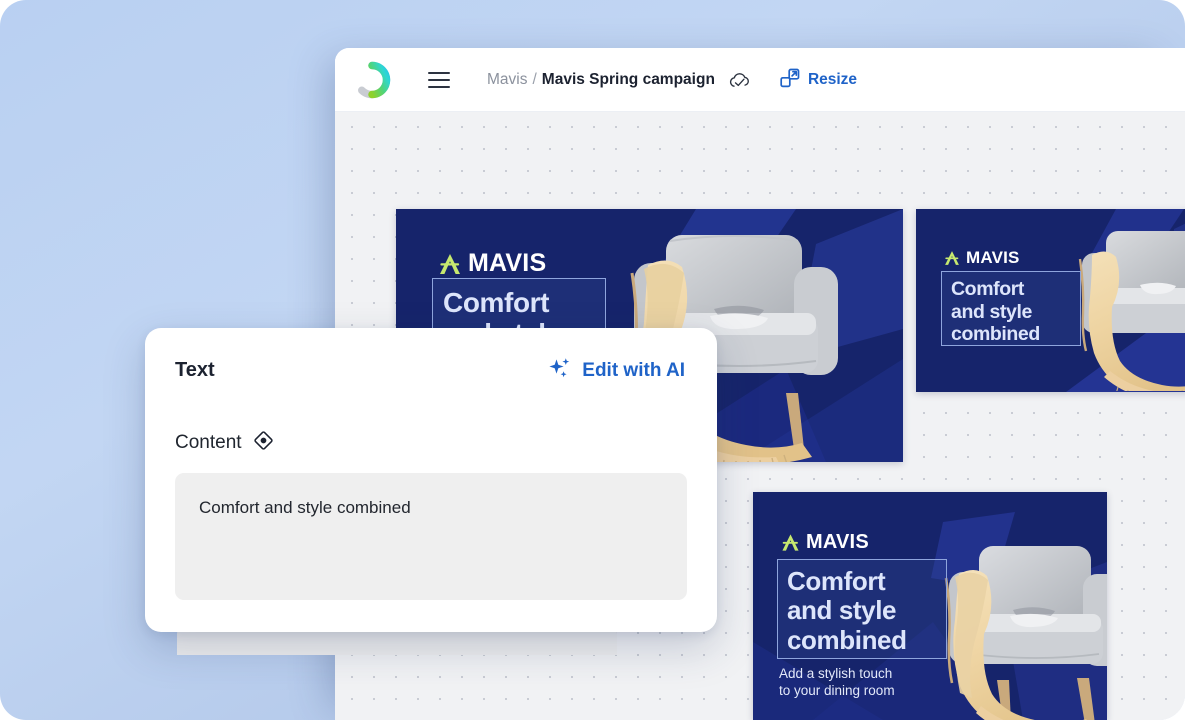 This screenshot has width=1185, height=720. What do you see at coordinates (633, 370) in the screenshot?
I see `edit-with-ai-label: Edit with AI` at bounding box center [633, 370].